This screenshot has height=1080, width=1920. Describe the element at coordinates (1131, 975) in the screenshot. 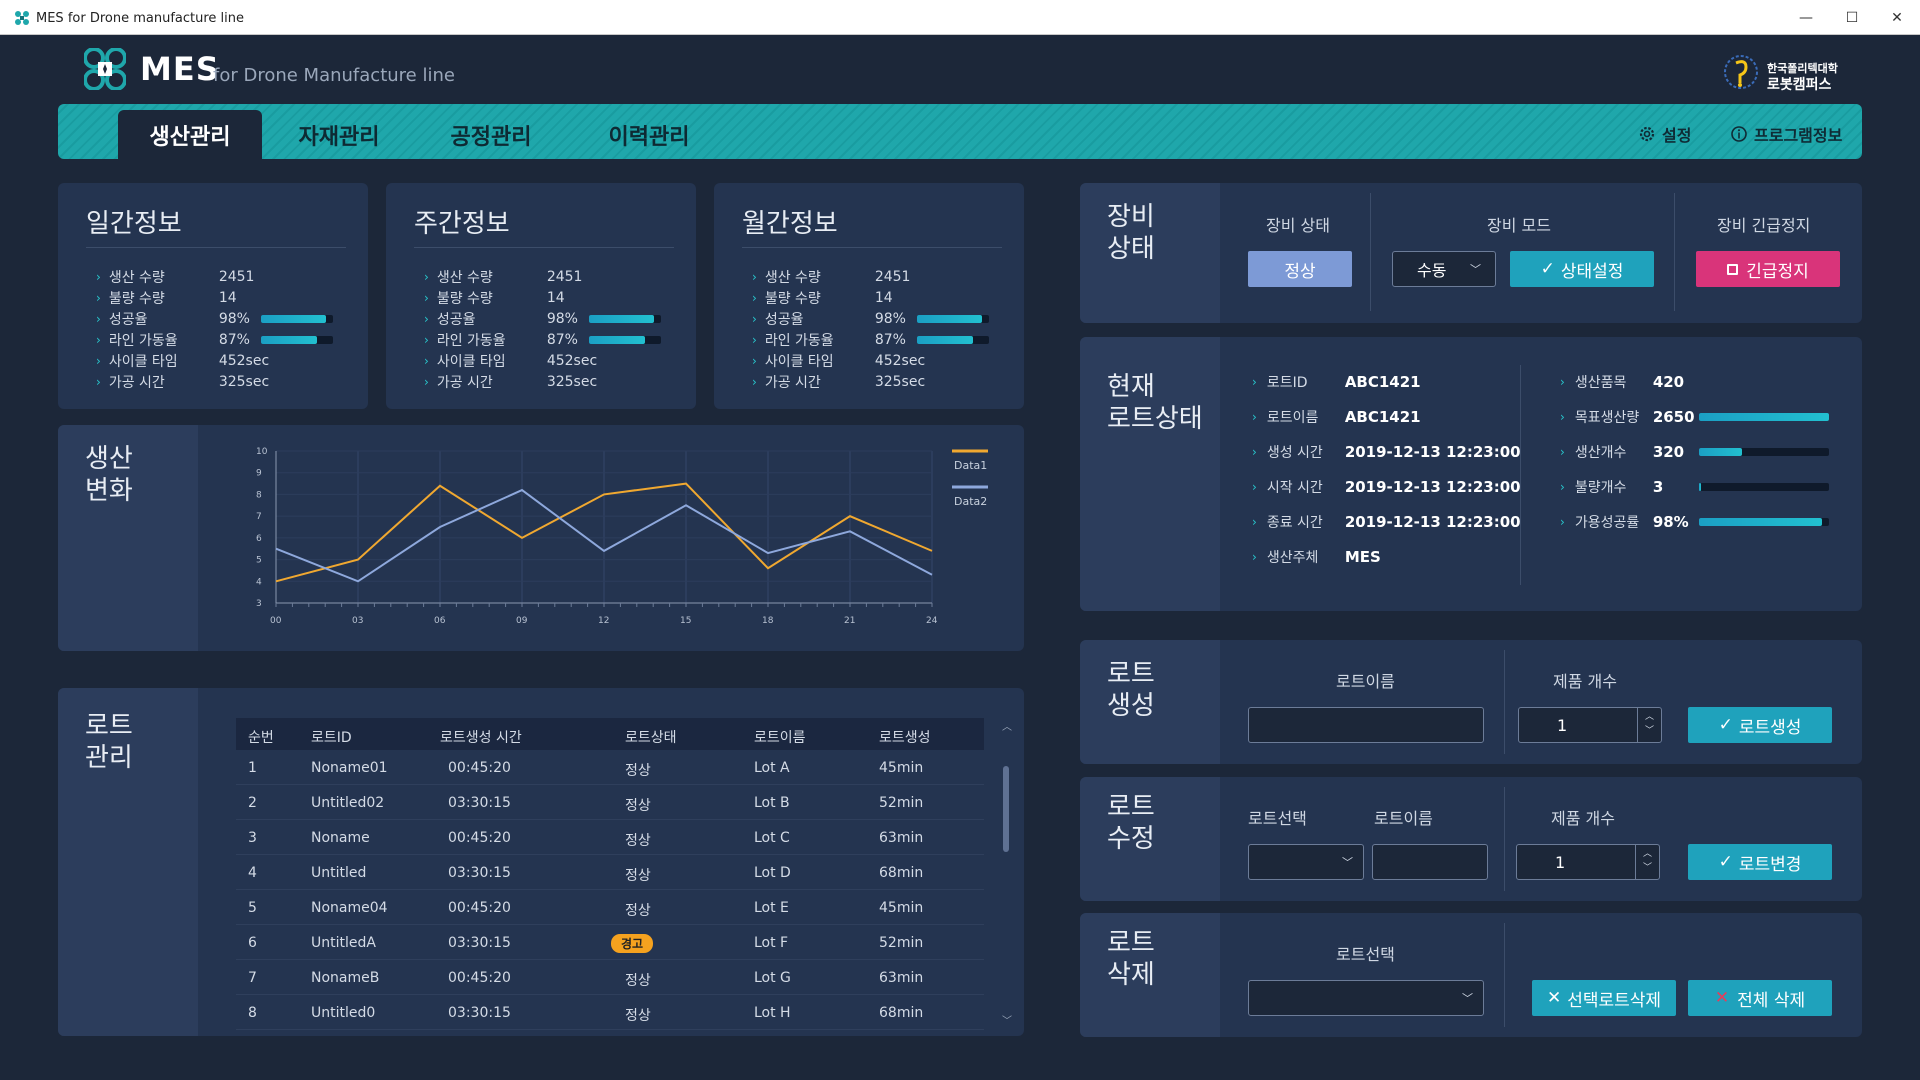

I see `lot-delete-label-line2: 삭제` at that location.